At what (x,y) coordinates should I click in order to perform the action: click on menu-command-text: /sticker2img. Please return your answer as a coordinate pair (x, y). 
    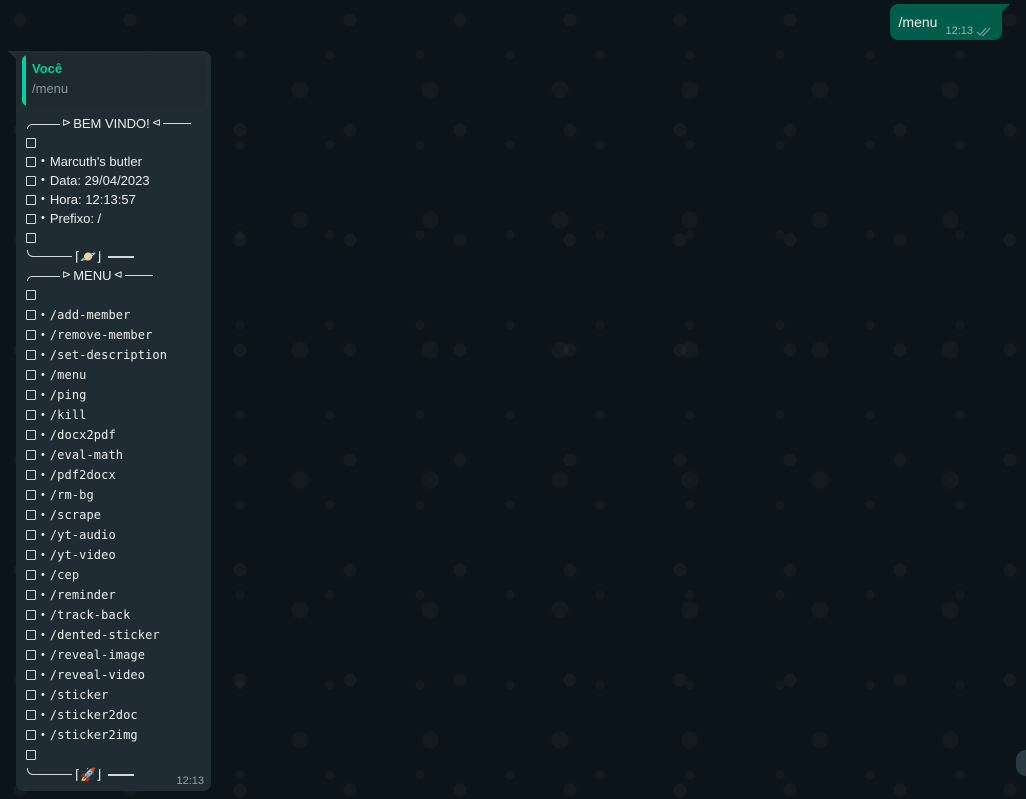
    Looking at the image, I should click on (93, 734).